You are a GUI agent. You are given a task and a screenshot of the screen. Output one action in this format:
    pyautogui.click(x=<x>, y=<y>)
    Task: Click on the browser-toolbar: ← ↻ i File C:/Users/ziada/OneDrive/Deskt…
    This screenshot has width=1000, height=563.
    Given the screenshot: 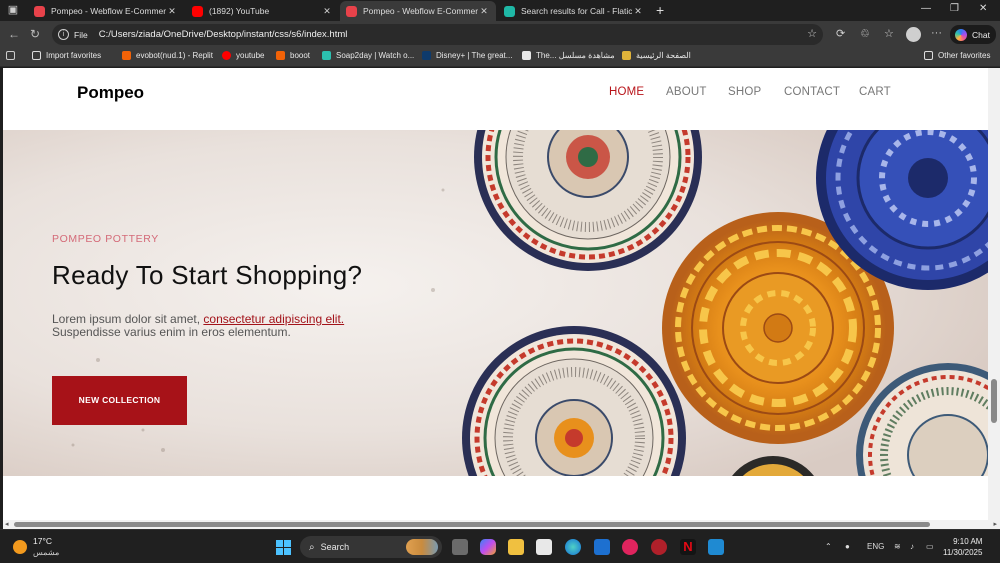 What is the action you would take?
    pyautogui.click(x=500, y=34)
    